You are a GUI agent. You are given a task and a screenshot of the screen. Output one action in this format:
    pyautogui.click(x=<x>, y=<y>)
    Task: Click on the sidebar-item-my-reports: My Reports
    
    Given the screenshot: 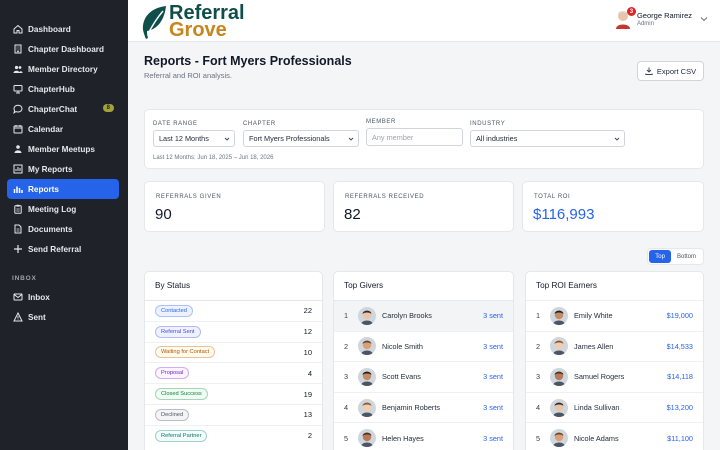 What is the action you would take?
    pyautogui.click(x=63, y=169)
    